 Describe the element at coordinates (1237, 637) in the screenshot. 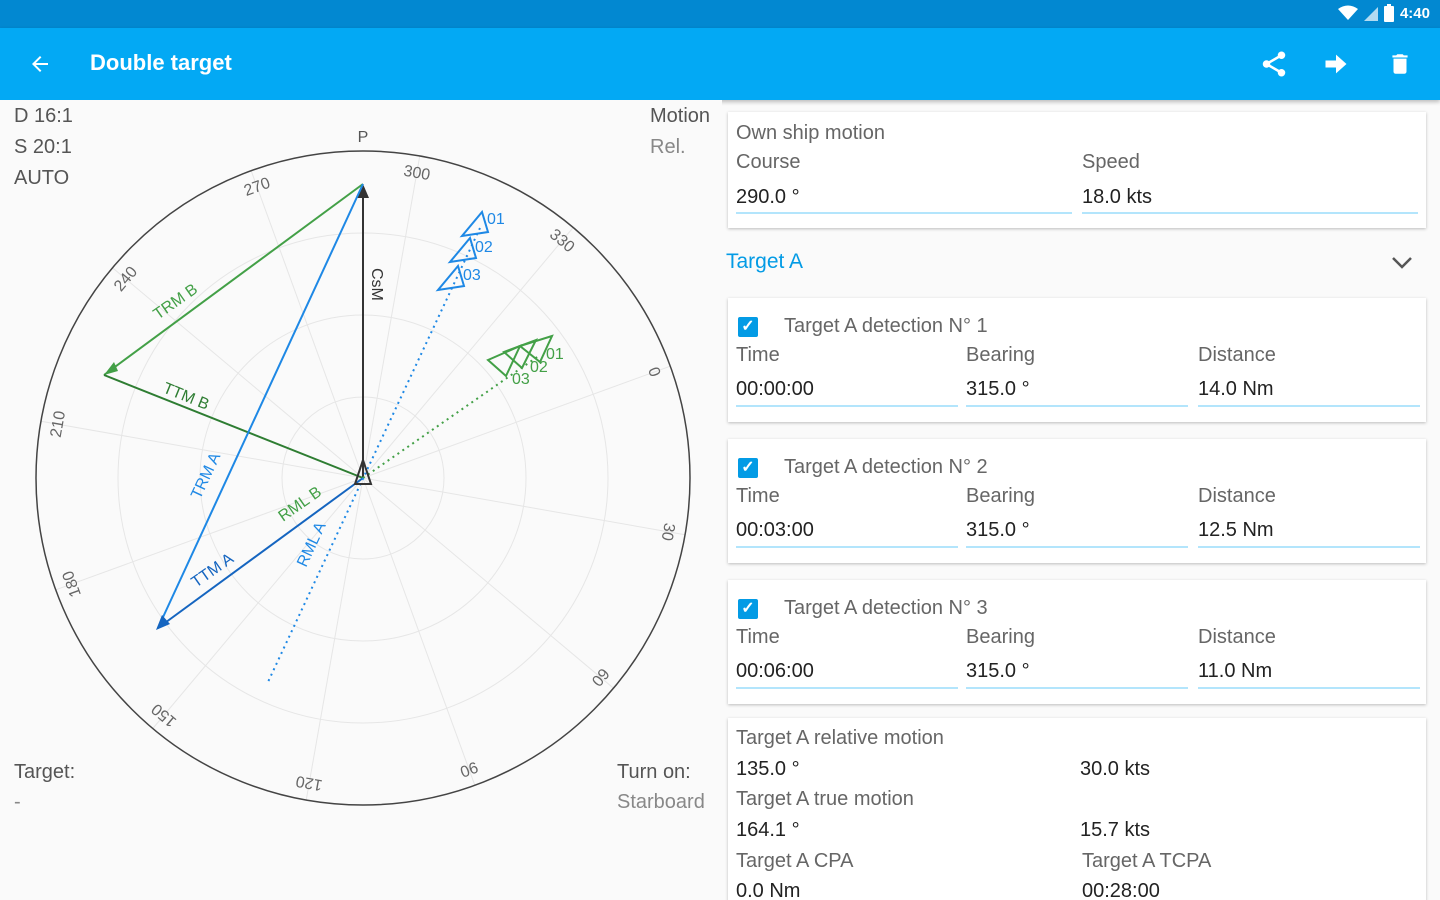

I see `detection-3-distance-label: Distance` at that location.